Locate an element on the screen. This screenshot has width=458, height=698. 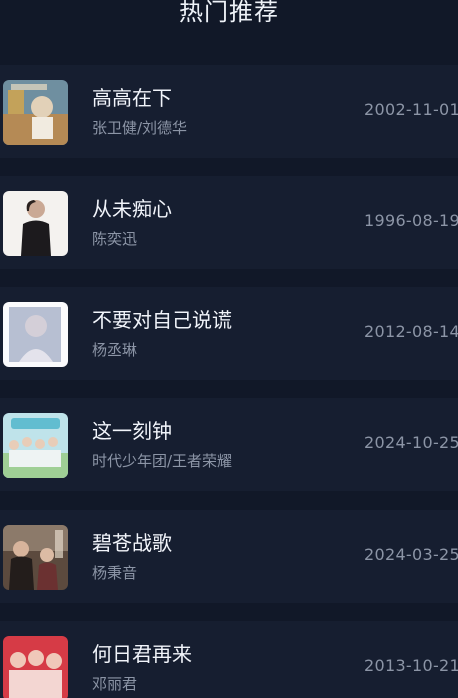
song-row: 不要对自己说谎 杨丞琳 2012-08-14 is located at coordinates (229, 333).